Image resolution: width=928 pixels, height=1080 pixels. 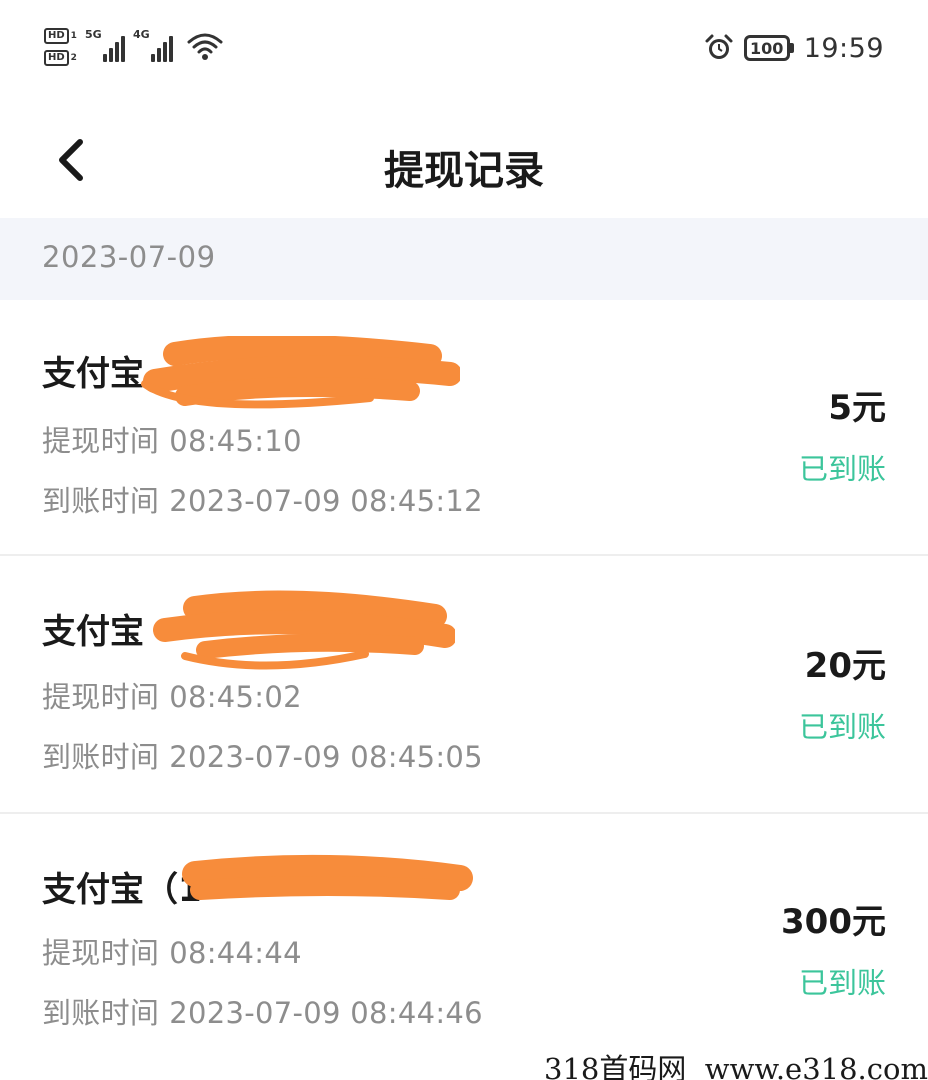 I want to click on record-amount: 300元, so click(x=833, y=922).